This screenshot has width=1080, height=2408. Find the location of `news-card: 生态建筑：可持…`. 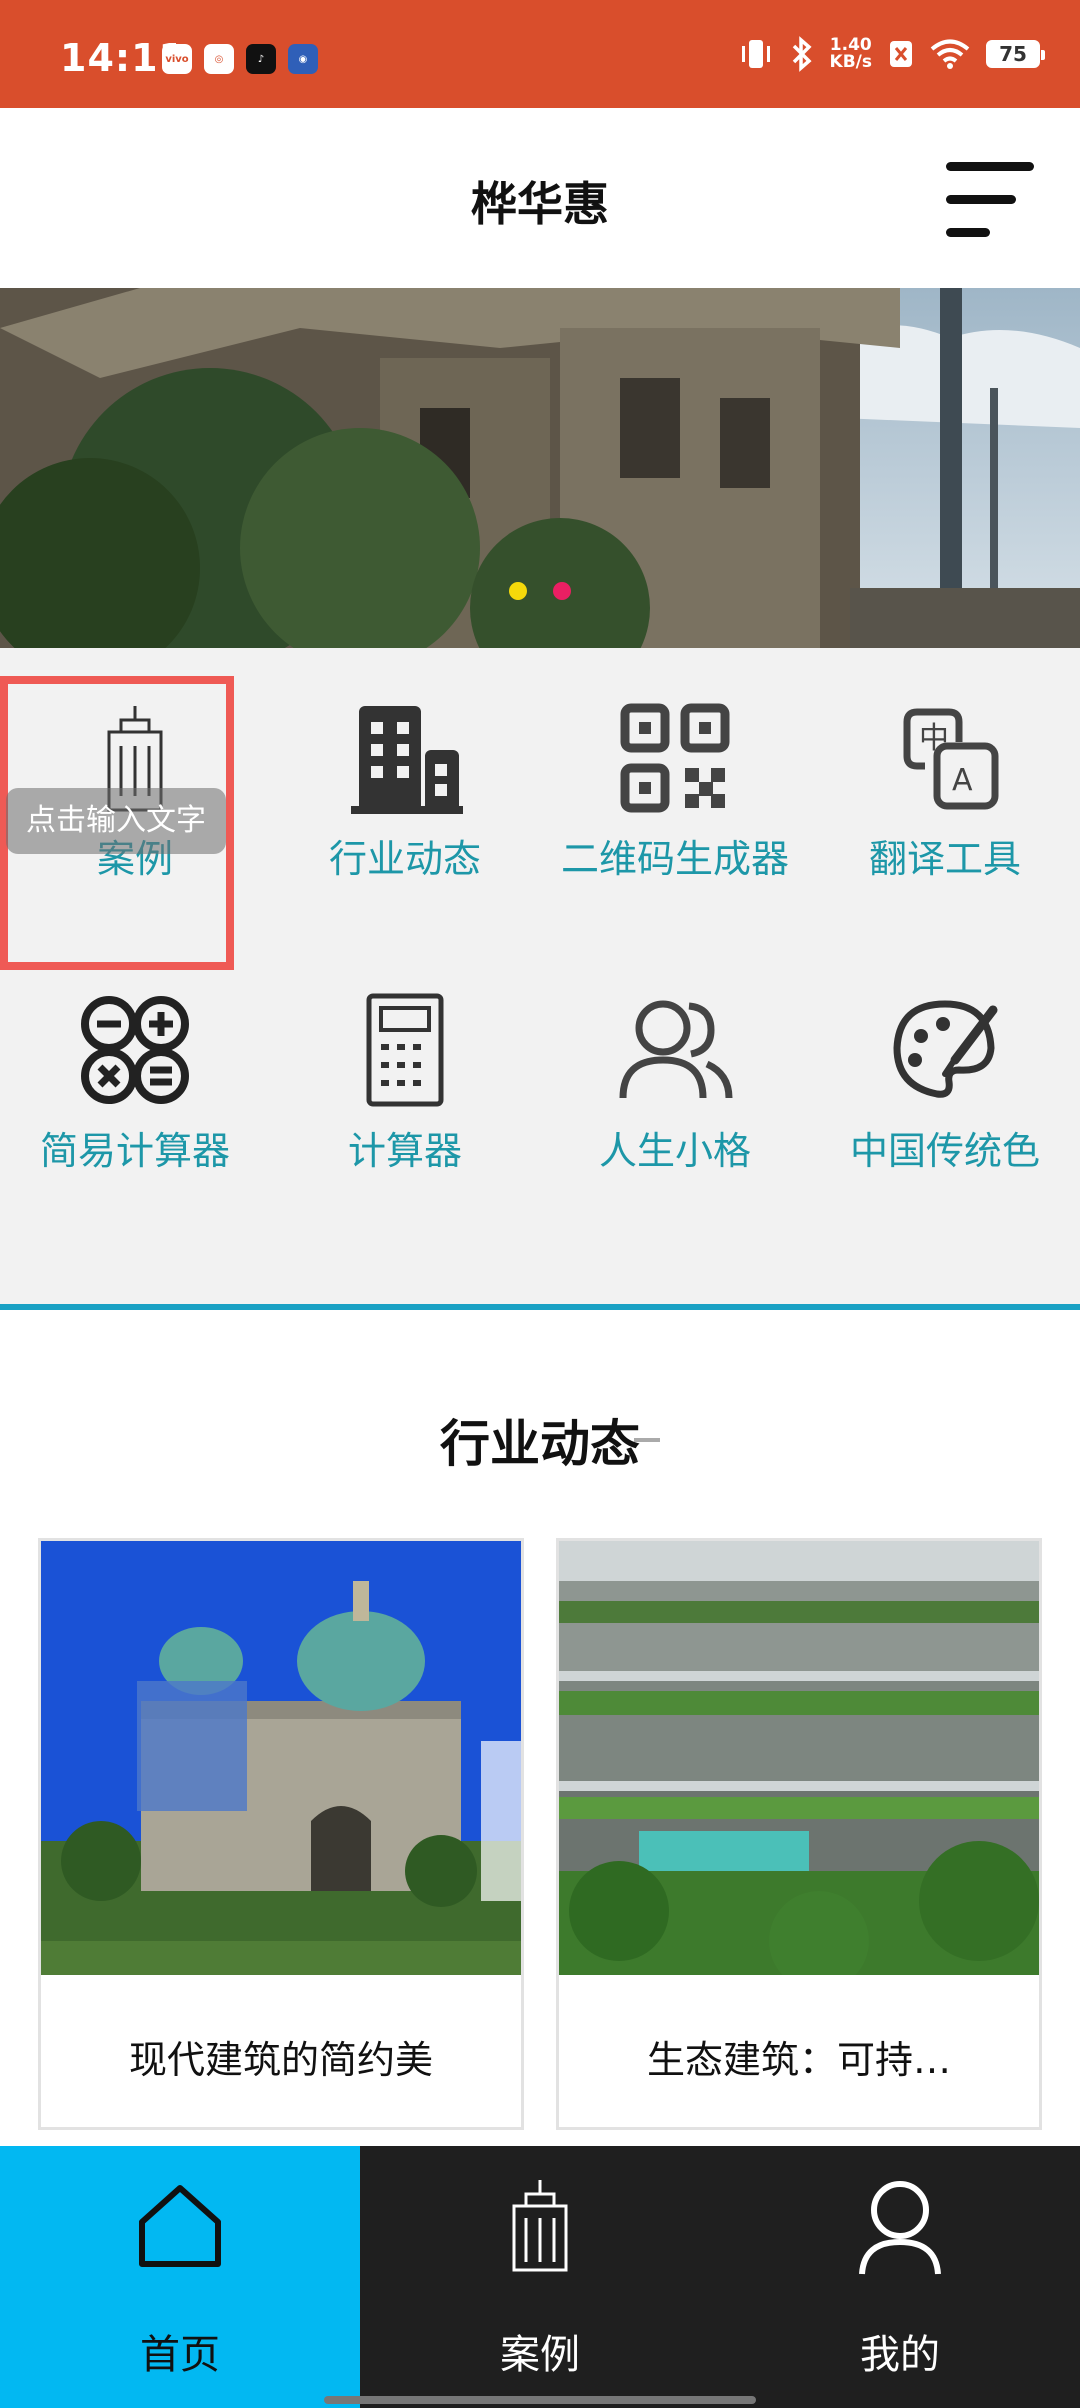

news-card: 生态建筑：可持… is located at coordinates (799, 1834).